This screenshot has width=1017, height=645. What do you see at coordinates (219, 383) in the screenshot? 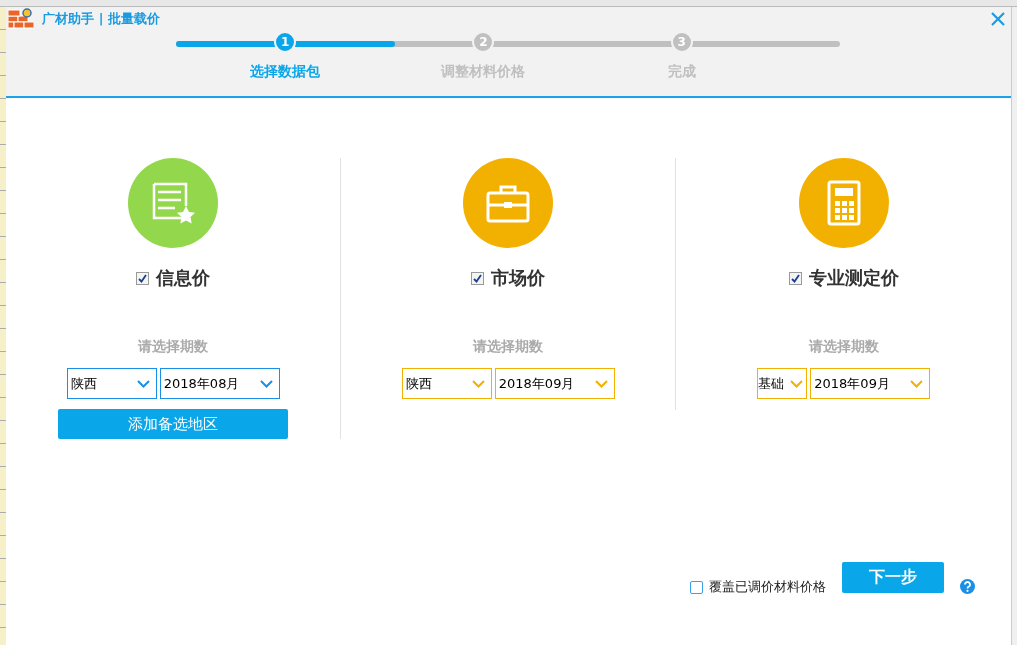
I see `dropdown: 2018年08月` at bounding box center [219, 383].